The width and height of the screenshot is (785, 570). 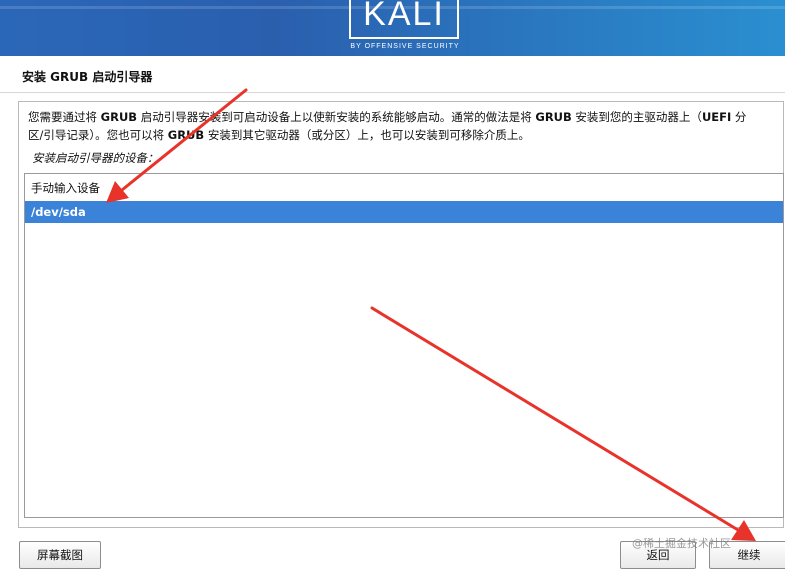 I want to click on desc-grub-1: GRUB, so click(x=119, y=117).